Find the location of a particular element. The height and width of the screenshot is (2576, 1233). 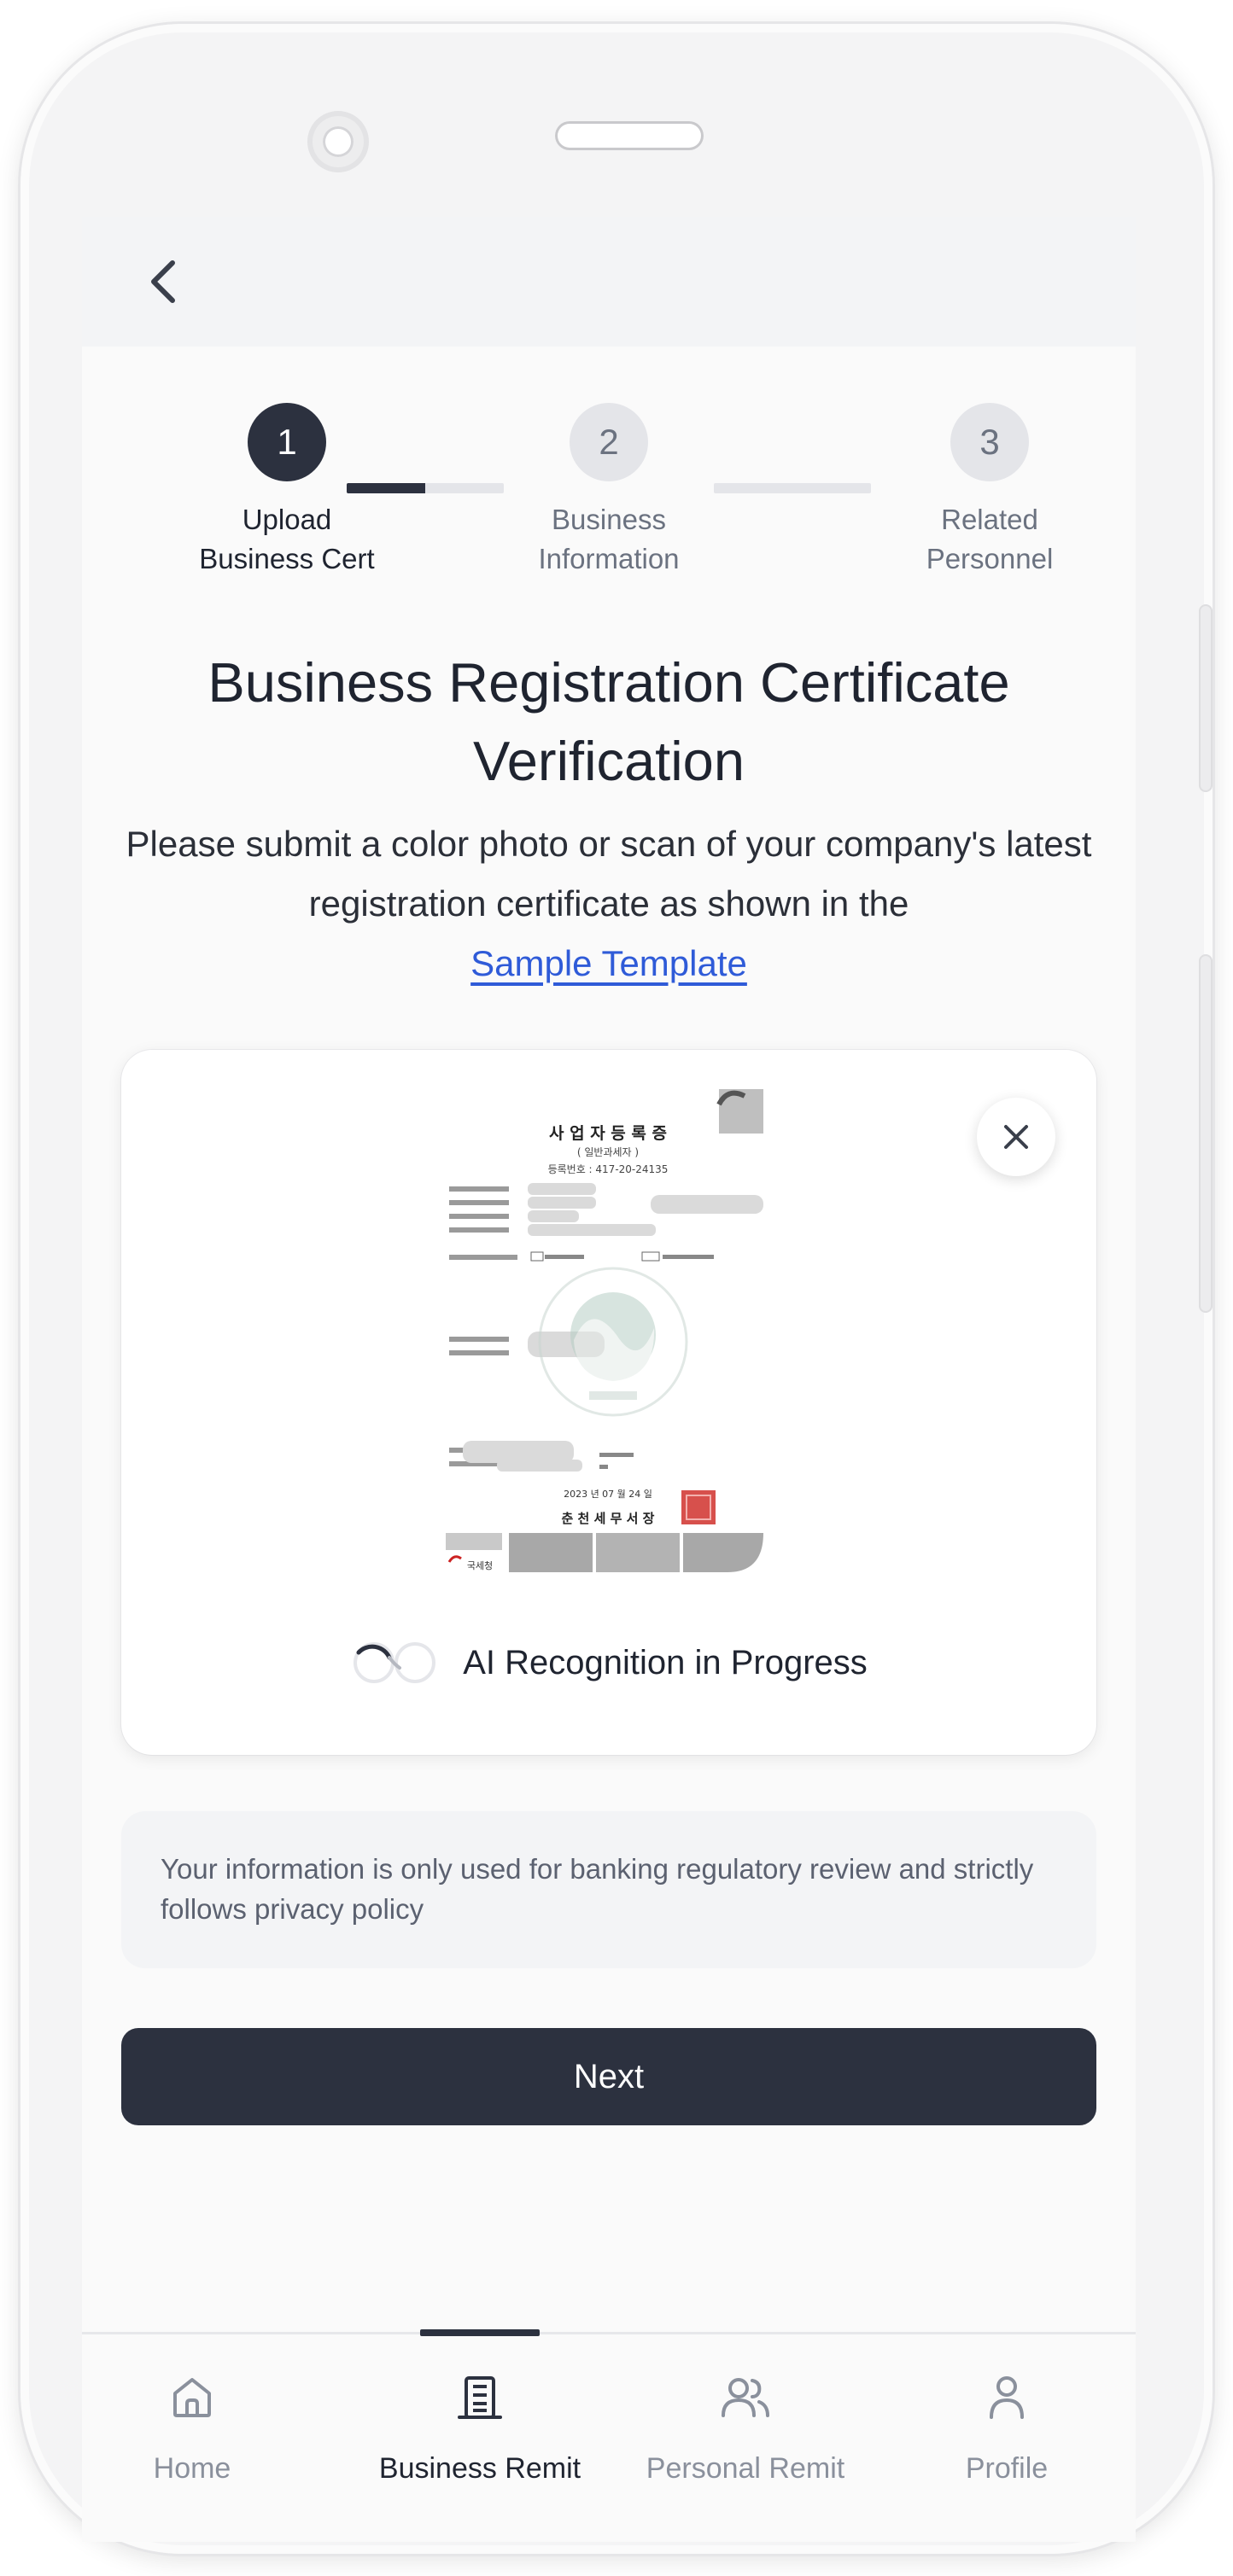

speaker-grille is located at coordinates (629, 135).